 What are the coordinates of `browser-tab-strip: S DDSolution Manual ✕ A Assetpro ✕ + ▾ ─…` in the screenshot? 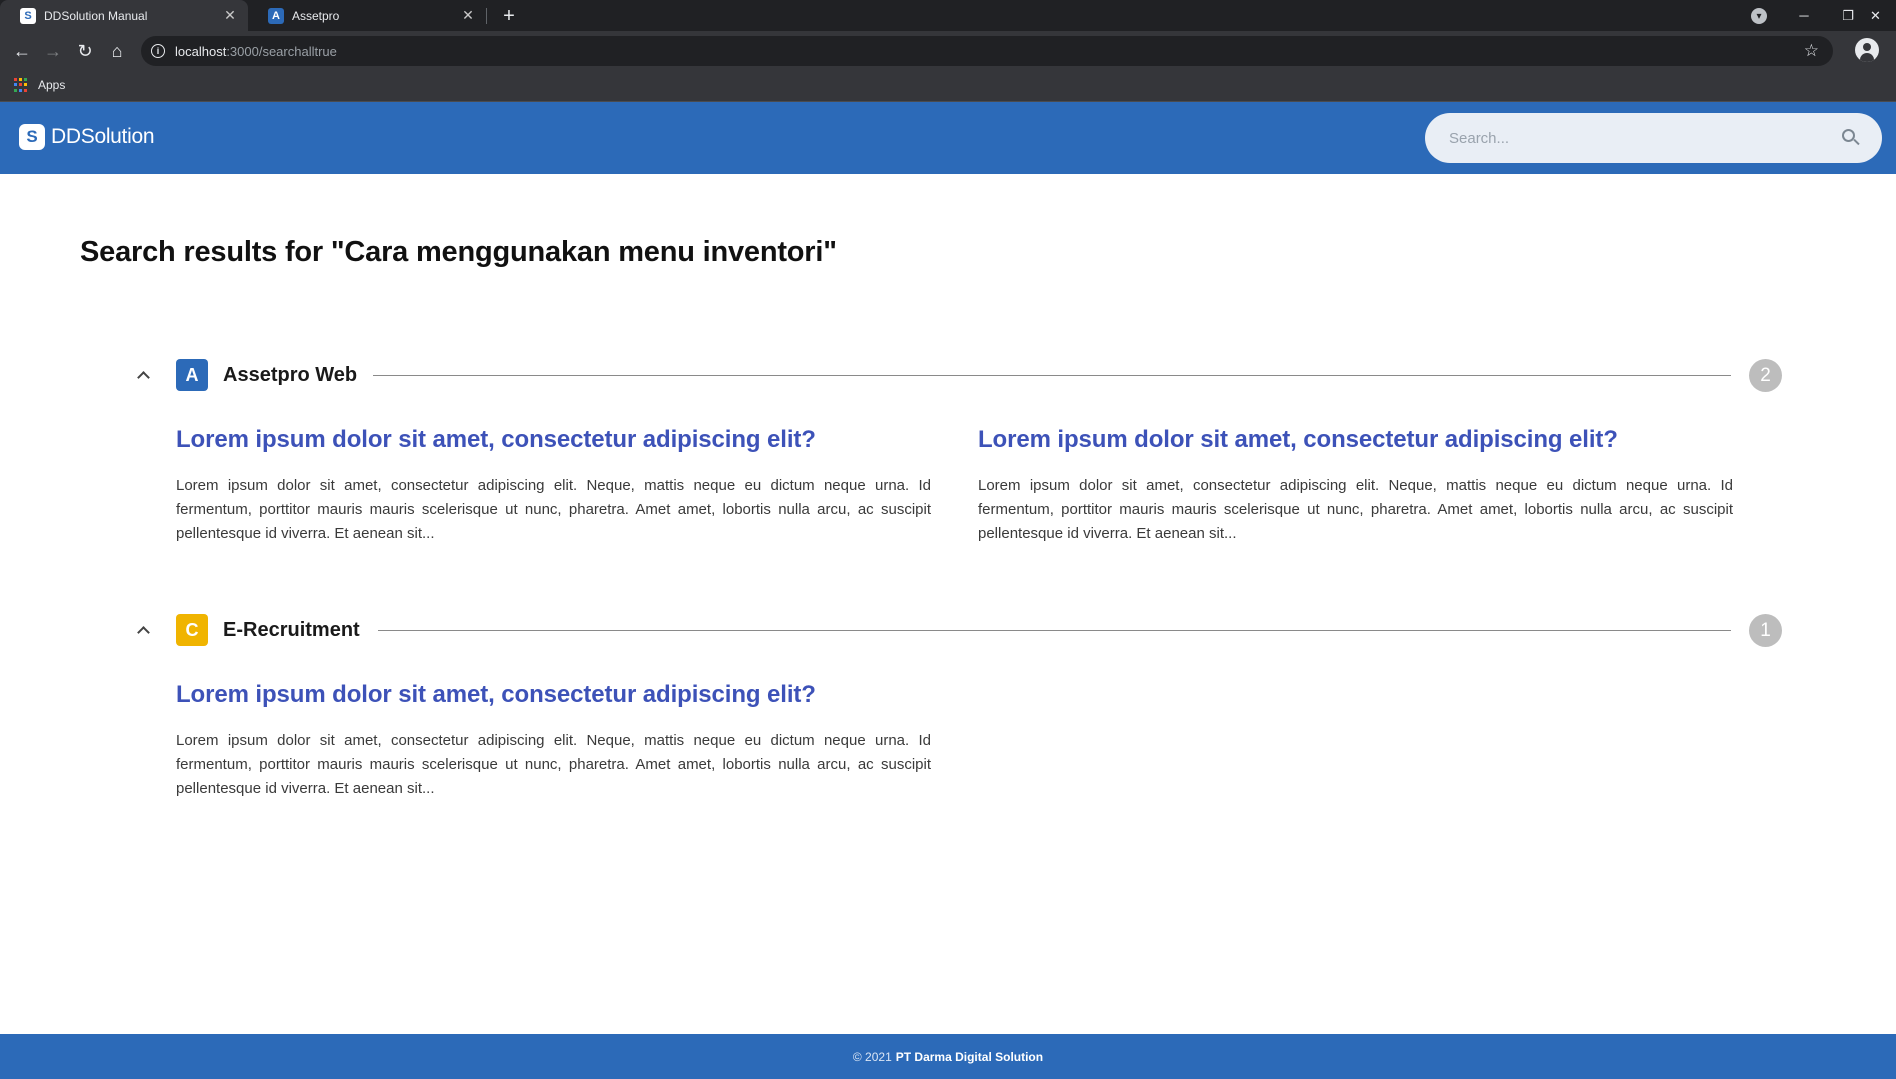 It's located at (948, 15).